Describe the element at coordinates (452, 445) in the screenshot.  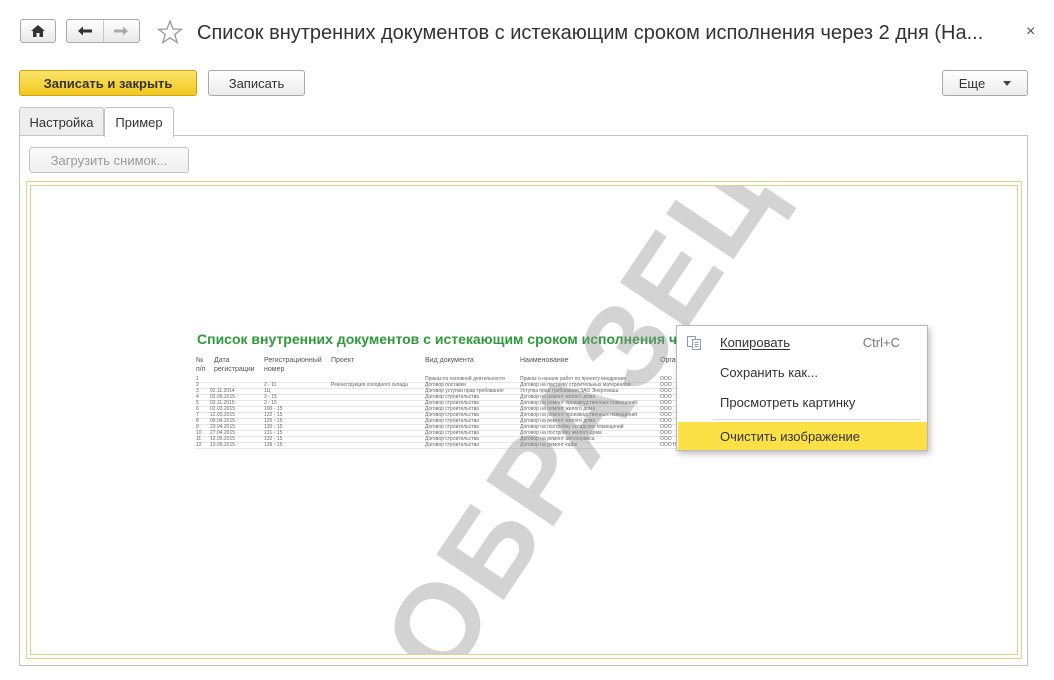
I see `table-cell: Договор строительства` at that location.